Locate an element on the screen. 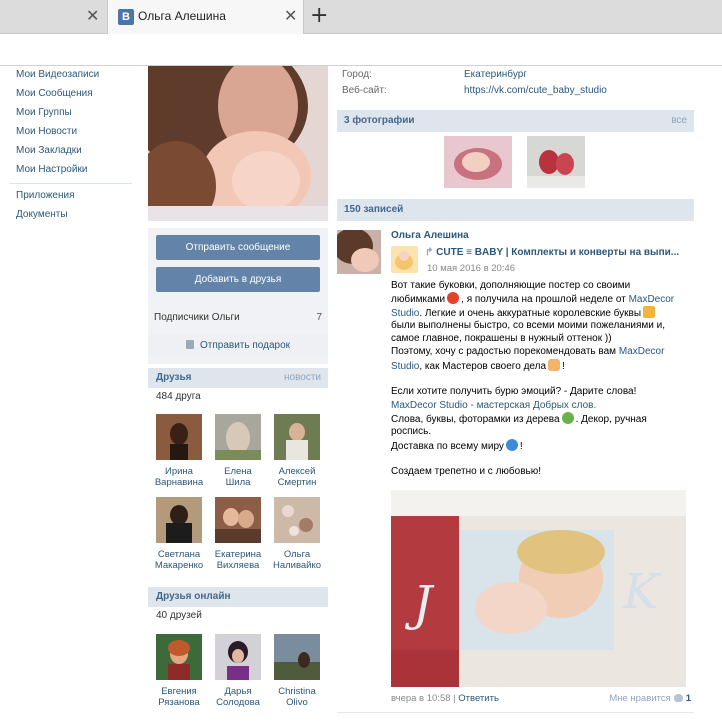  friend-card: Екатерина Вихляева is located at coordinates (238, 534).